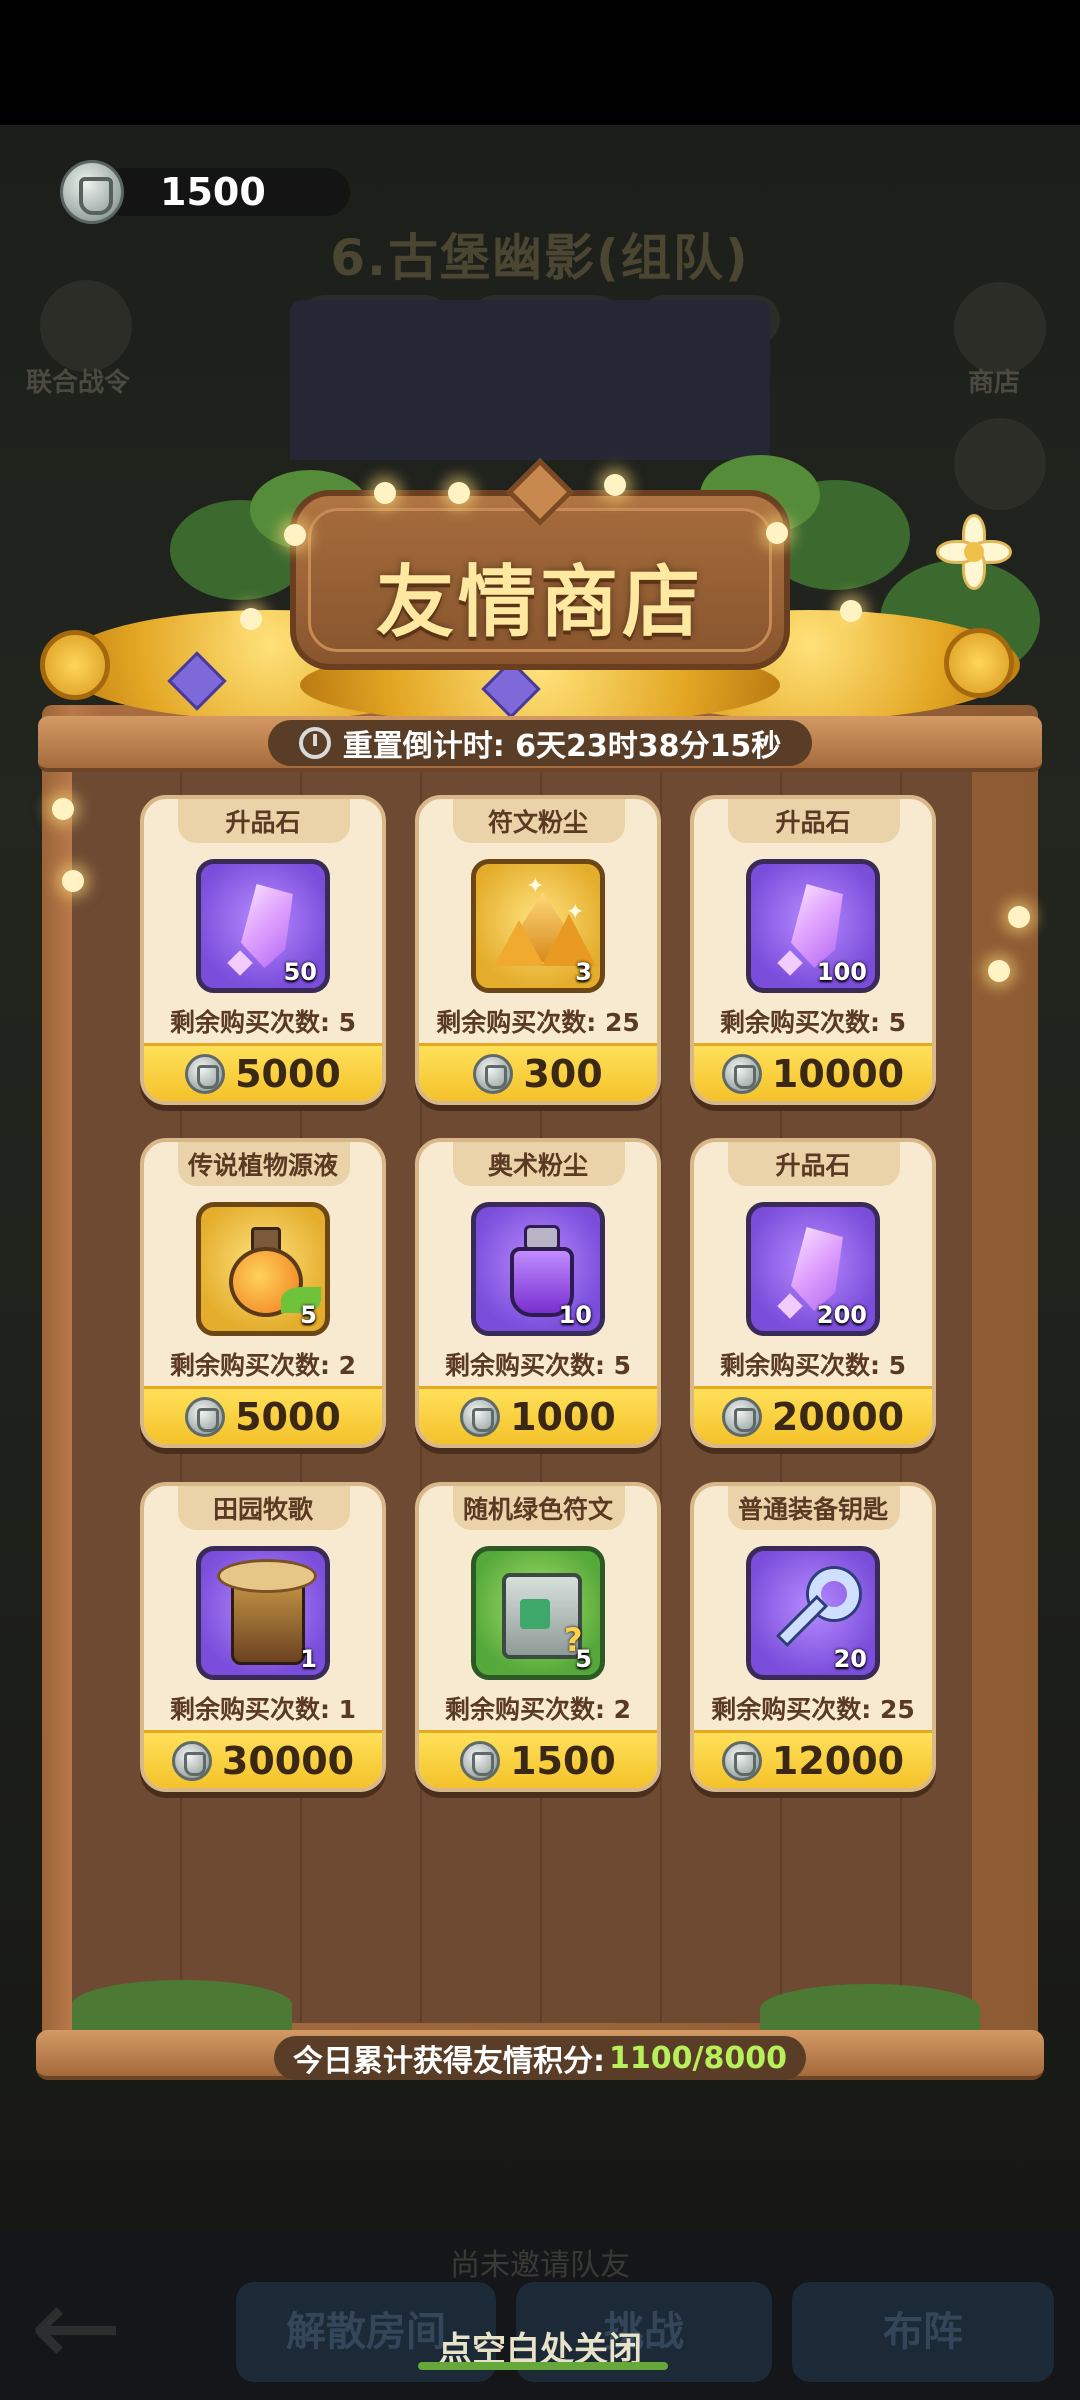  I want to click on shop-item-card: 奥术粉尘 10 剩余购买次数: 5 1000, so click(538, 1293).